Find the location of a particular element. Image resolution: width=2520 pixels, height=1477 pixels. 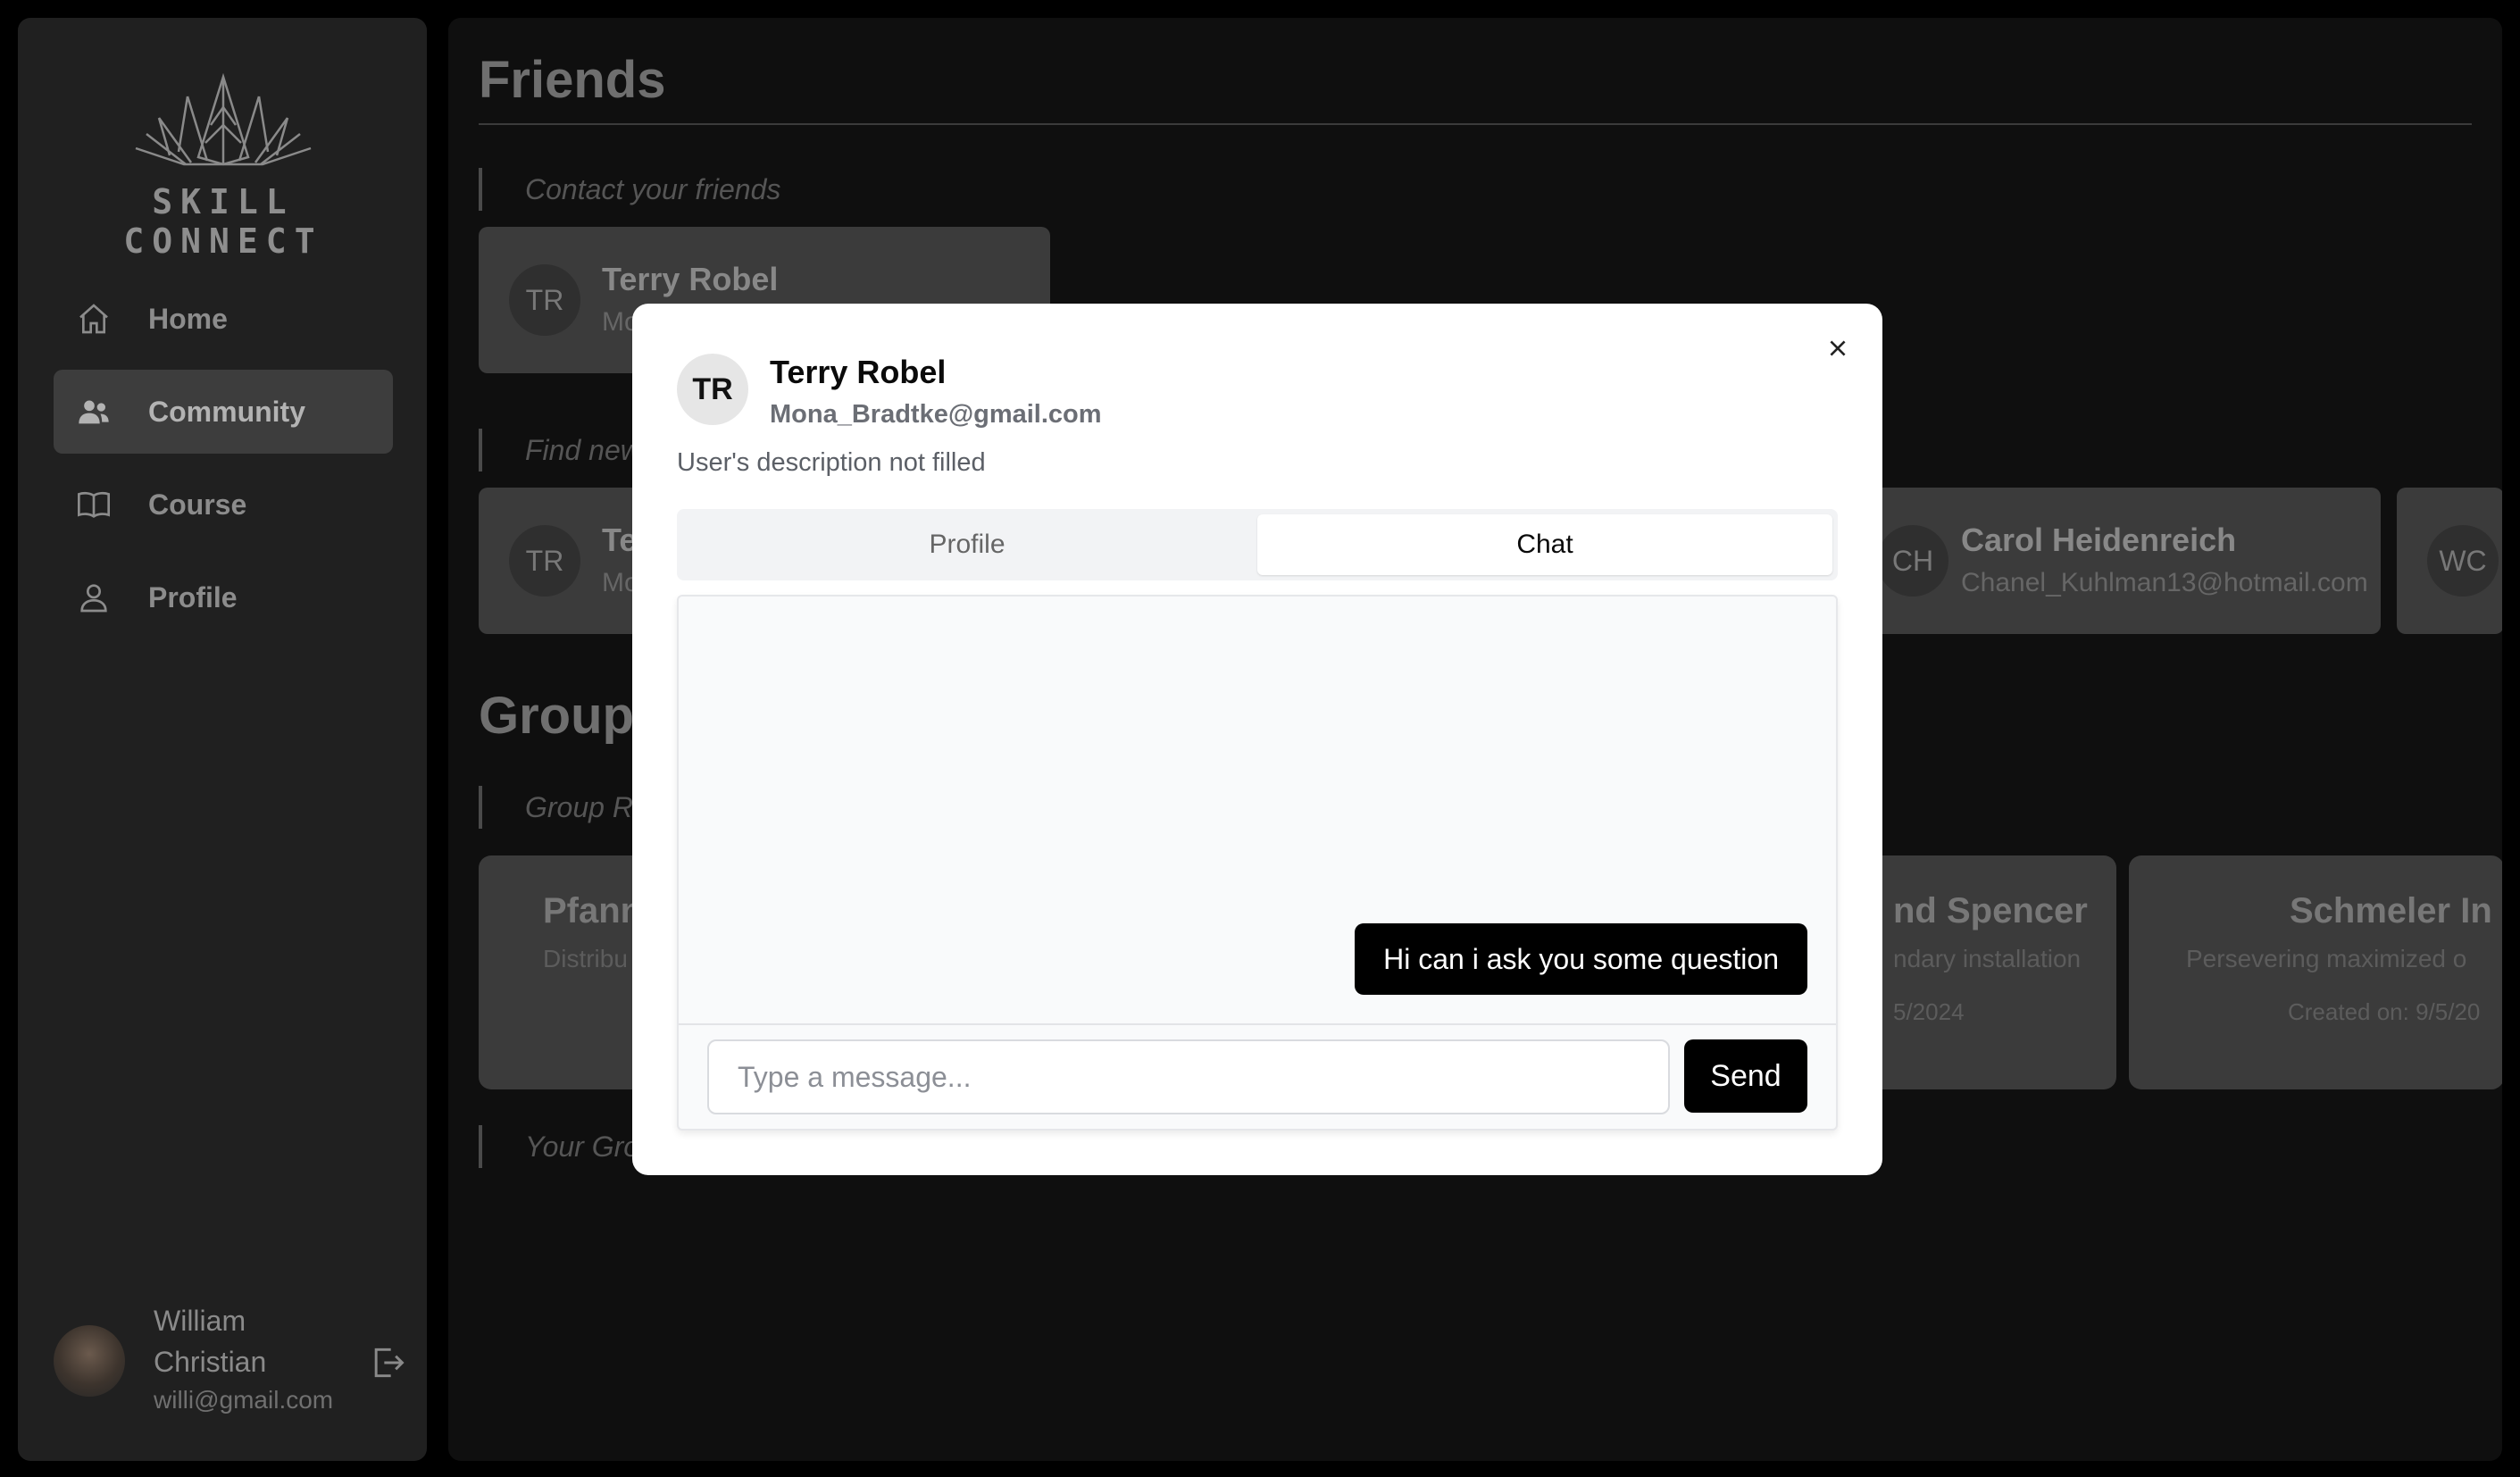

group-name: nd Spencer is located at coordinates (1990, 910).